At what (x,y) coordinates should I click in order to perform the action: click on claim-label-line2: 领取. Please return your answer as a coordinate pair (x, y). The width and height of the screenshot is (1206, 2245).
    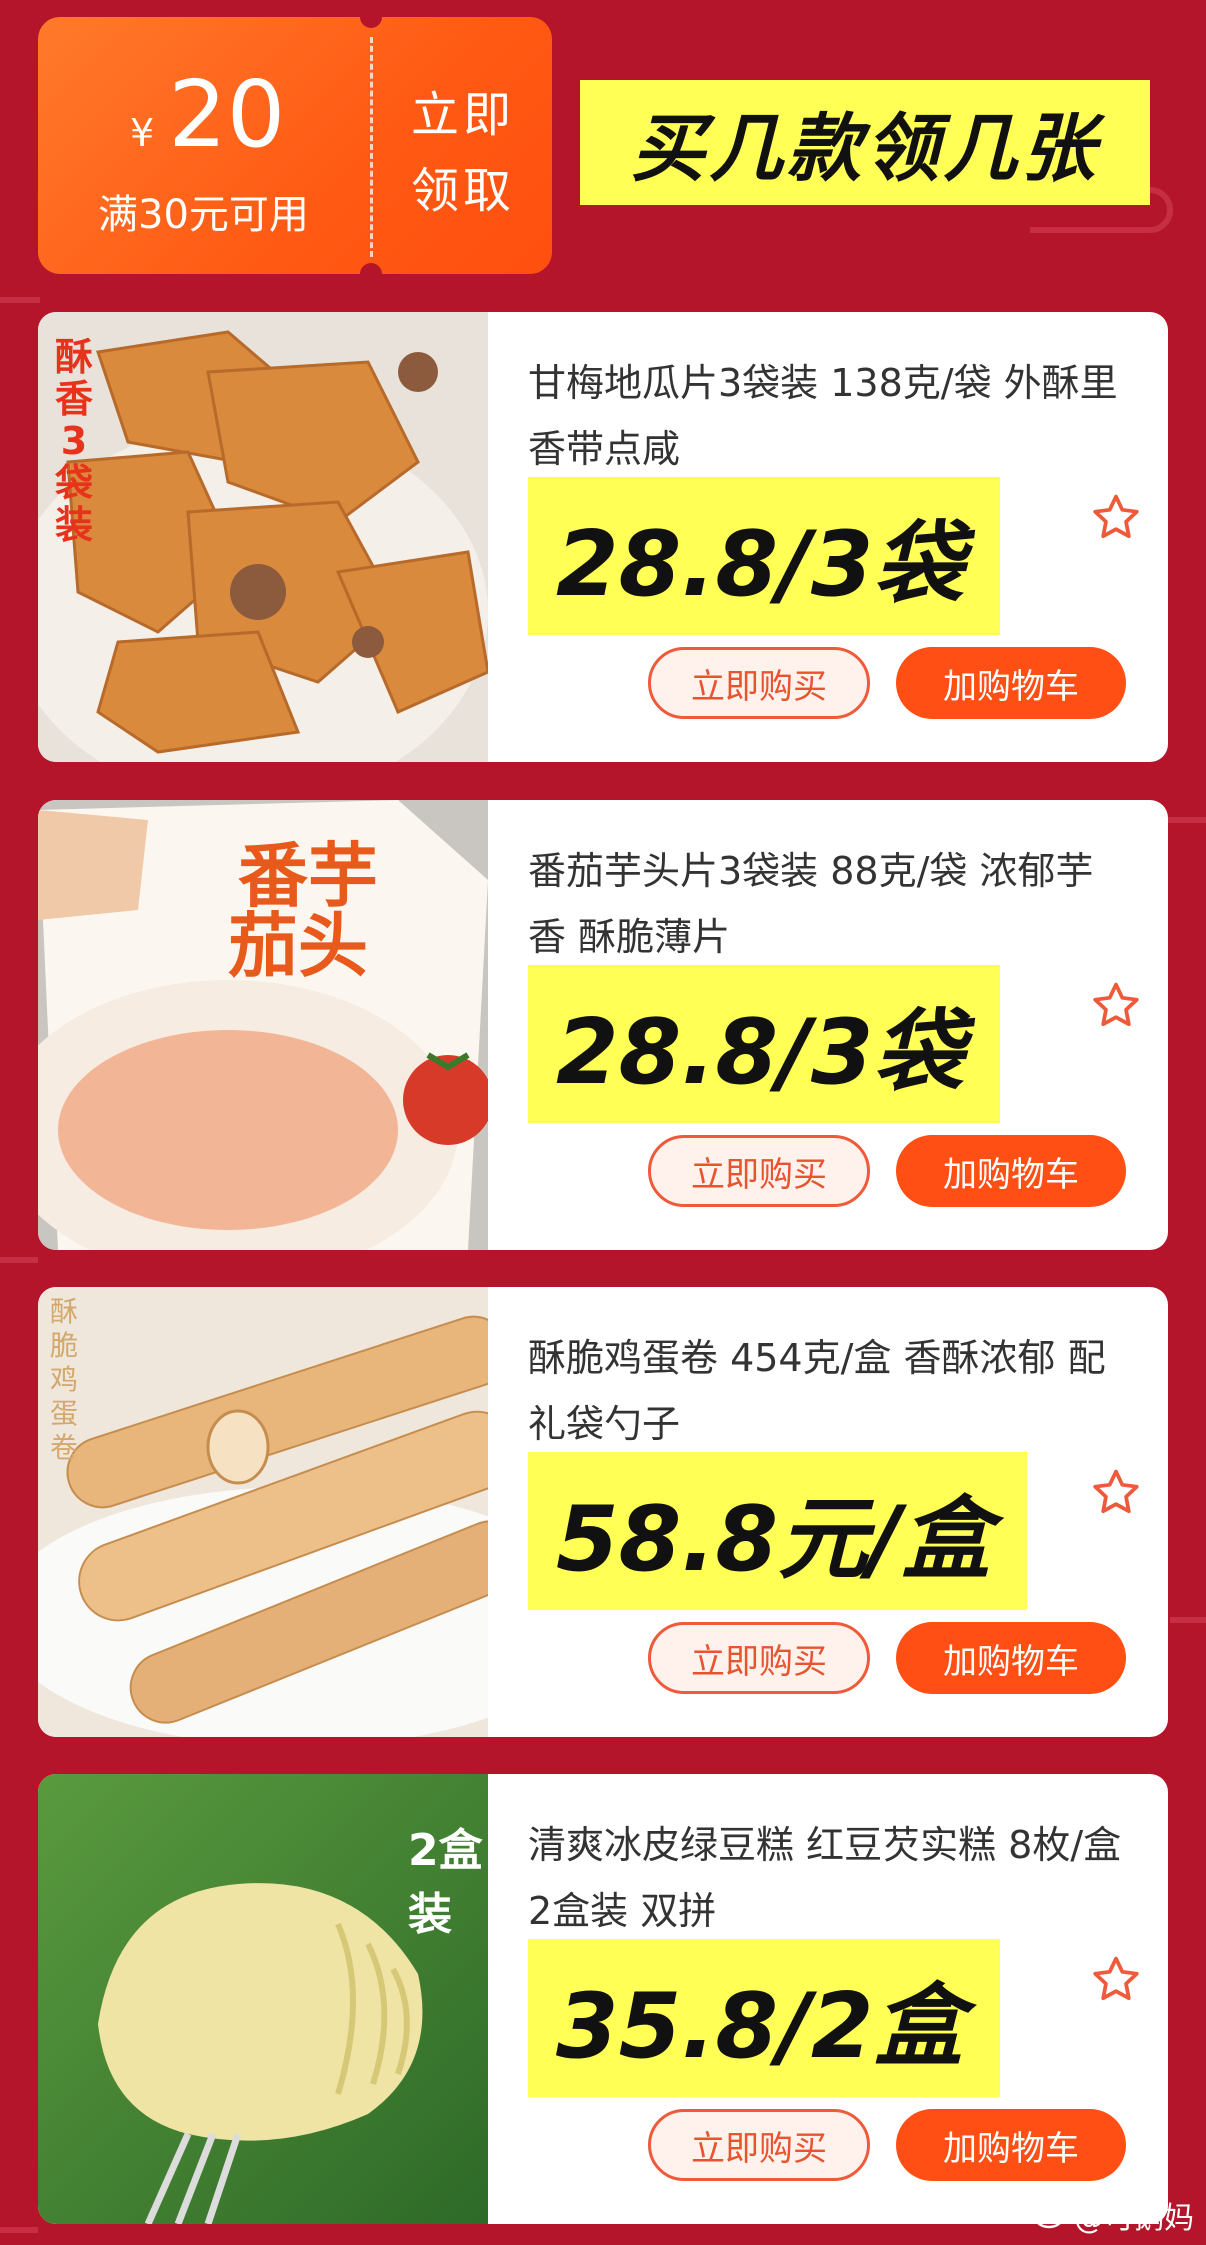
    Looking at the image, I should click on (462, 191).